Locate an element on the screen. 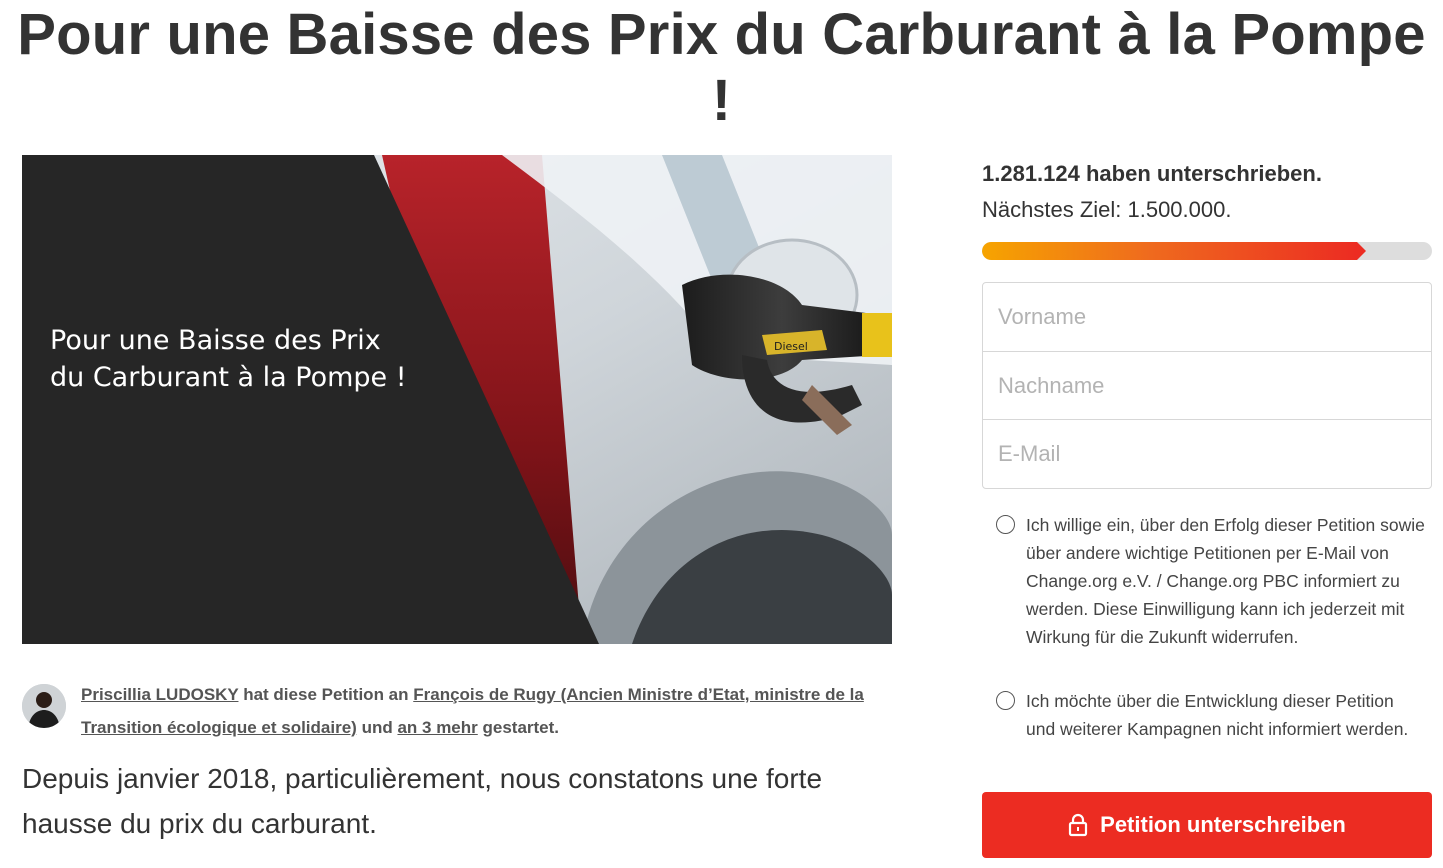 The height and width of the screenshot is (868, 1443). lock-icon is located at coordinates (1078, 825).